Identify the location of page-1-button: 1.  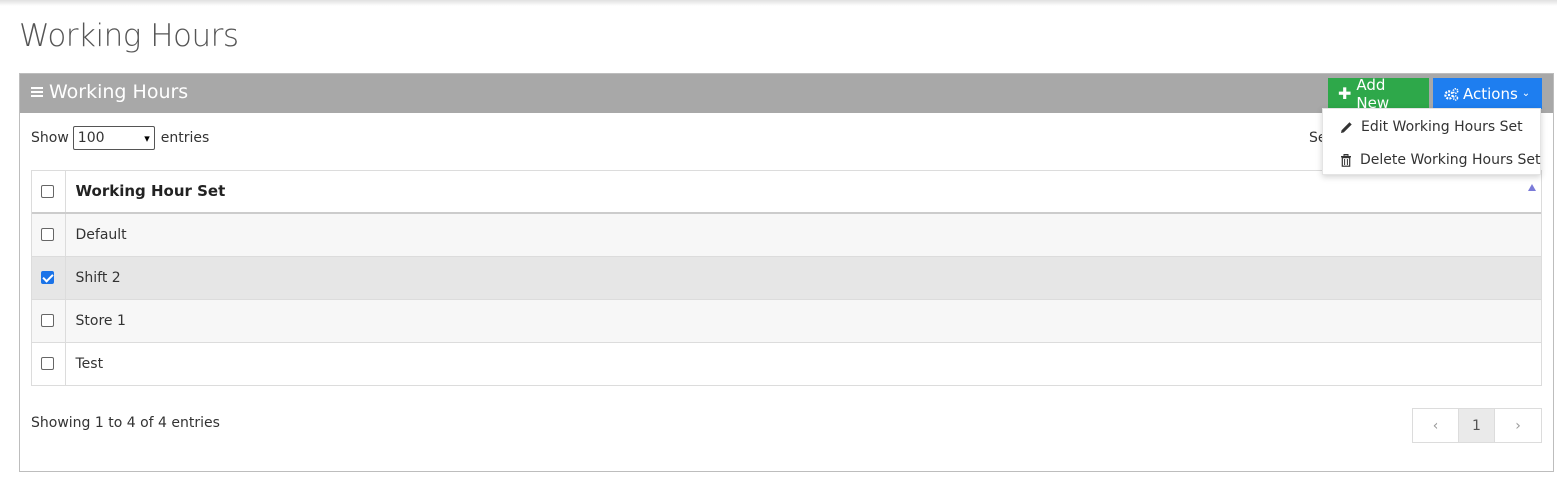
(1477, 425).